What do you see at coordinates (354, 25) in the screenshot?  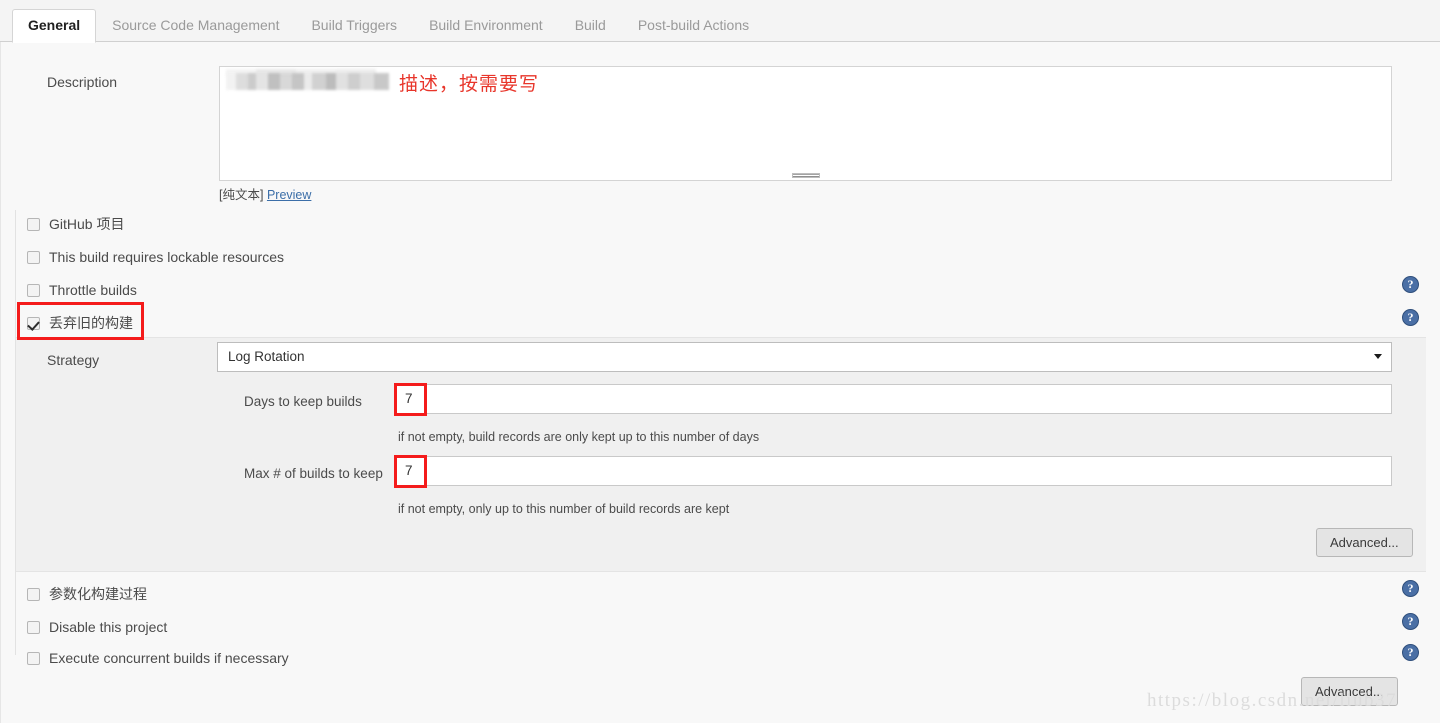 I see `tab-build-triggers: Build Triggers` at bounding box center [354, 25].